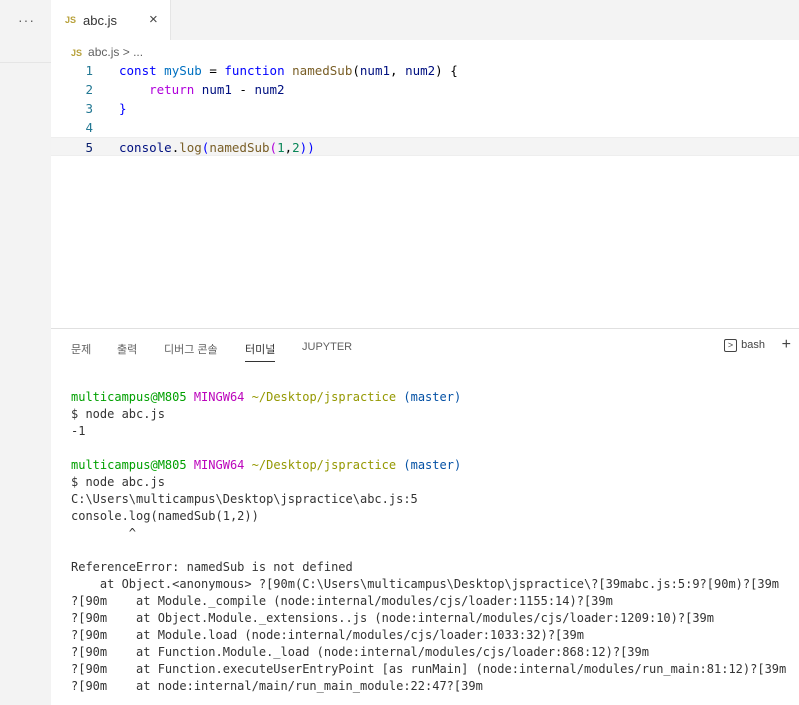 The height and width of the screenshot is (705, 799). What do you see at coordinates (435, 448) in the screenshot?
I see `terminal-blank` at bounding box center [435, 448].